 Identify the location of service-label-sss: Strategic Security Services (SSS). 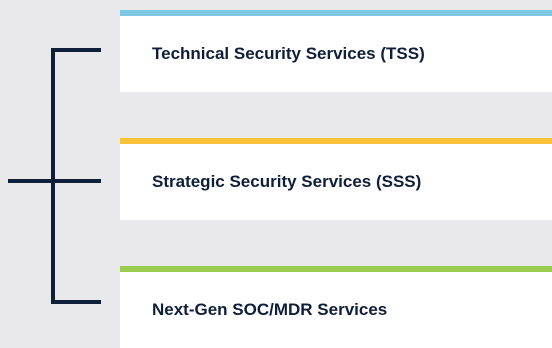
(287, 181).